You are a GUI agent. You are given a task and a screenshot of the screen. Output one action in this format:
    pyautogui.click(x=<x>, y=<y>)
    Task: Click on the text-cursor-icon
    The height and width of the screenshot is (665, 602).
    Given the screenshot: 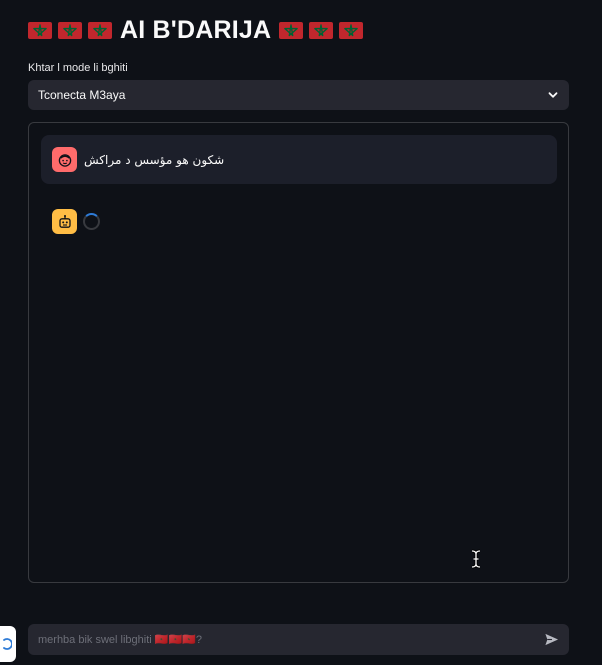 What is the action you would take?
    pyautogui.click(x=476, y=561)
    